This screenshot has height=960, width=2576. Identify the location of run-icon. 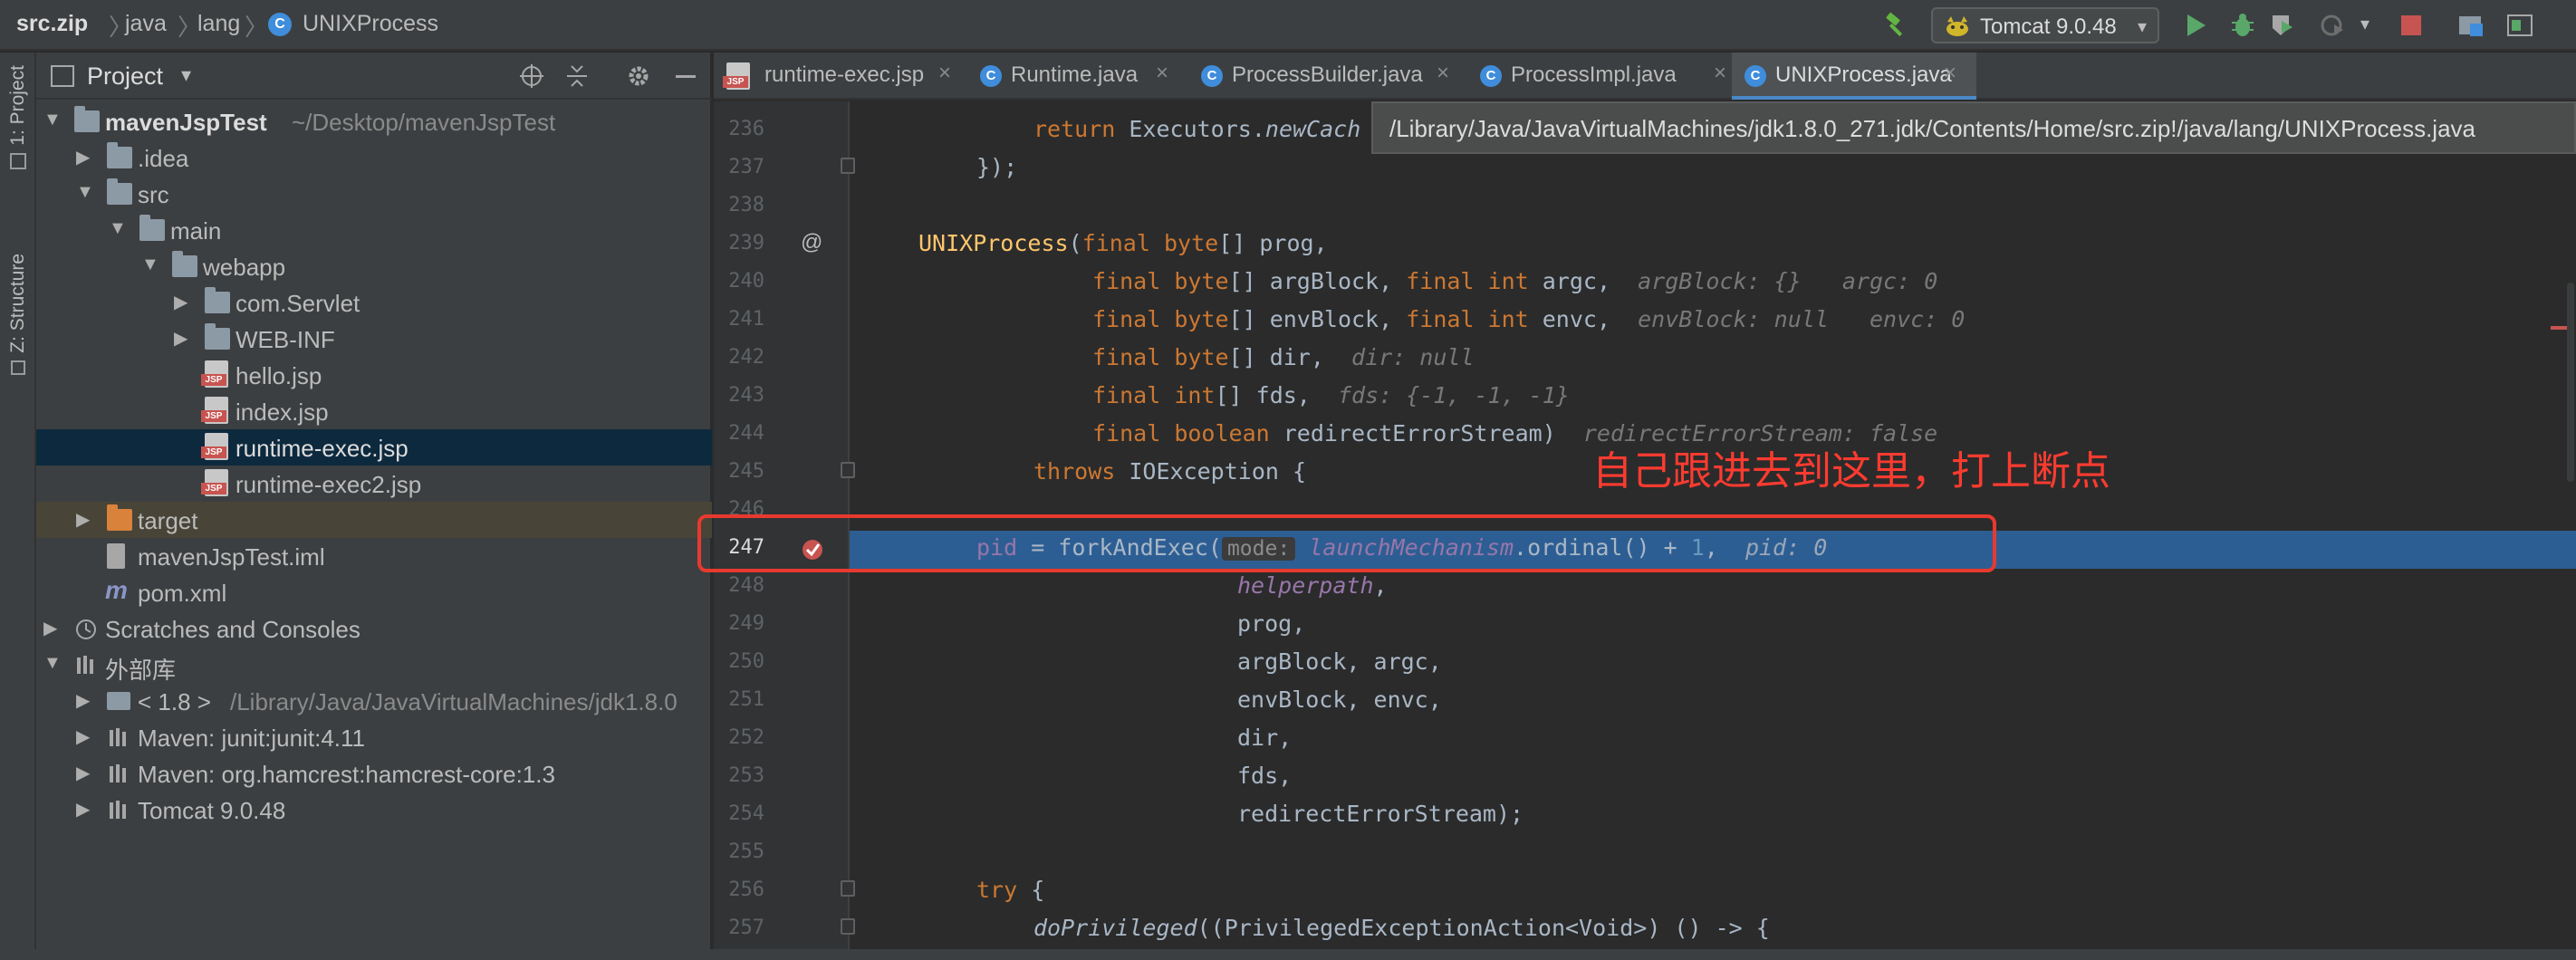
(2195, 25).